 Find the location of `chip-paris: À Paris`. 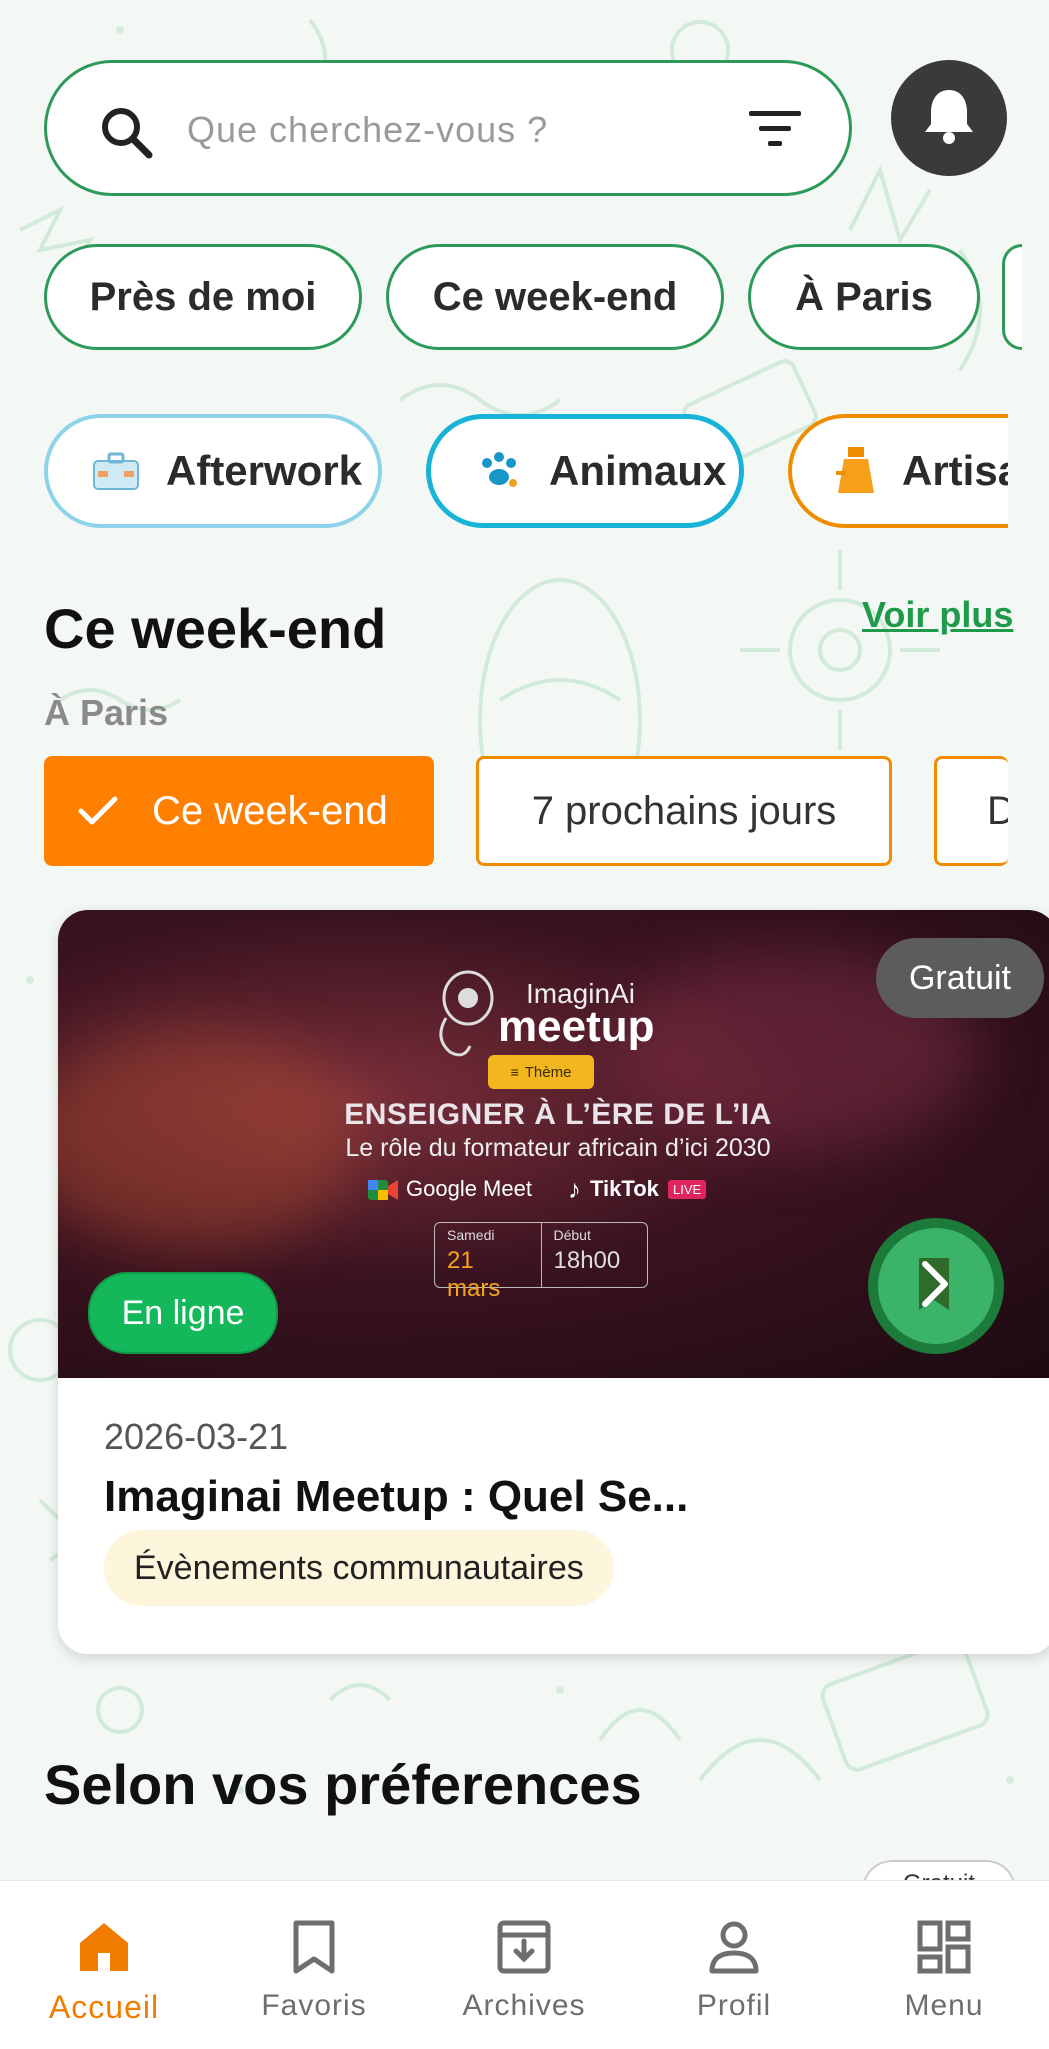

chip-paris: À Paris is located at coordinates (864, 297).